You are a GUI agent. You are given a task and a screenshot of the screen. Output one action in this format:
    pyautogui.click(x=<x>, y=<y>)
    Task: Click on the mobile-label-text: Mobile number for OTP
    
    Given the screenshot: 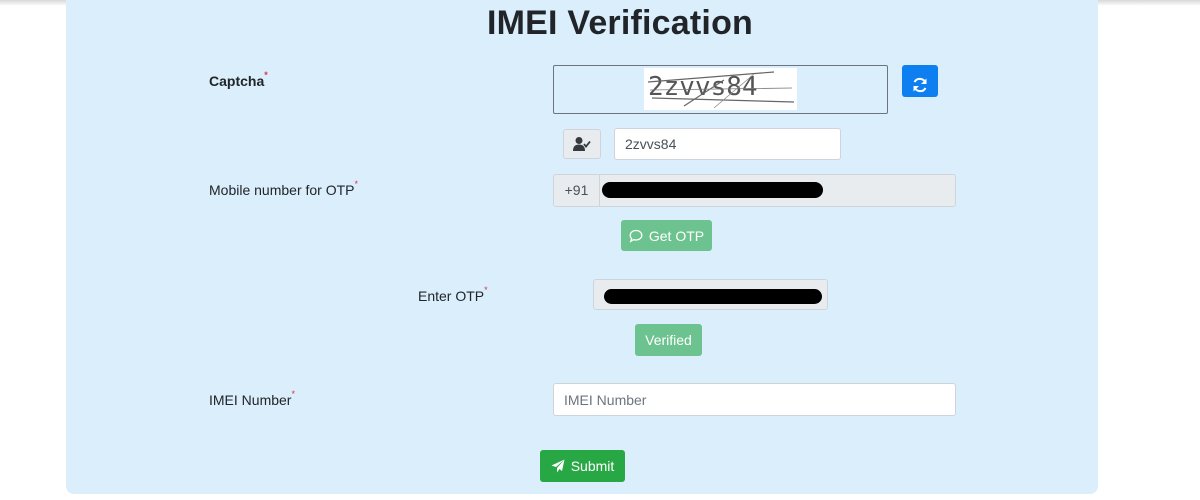 What is the action you would take?
    pyautogui.click(x=282, y=190)
    